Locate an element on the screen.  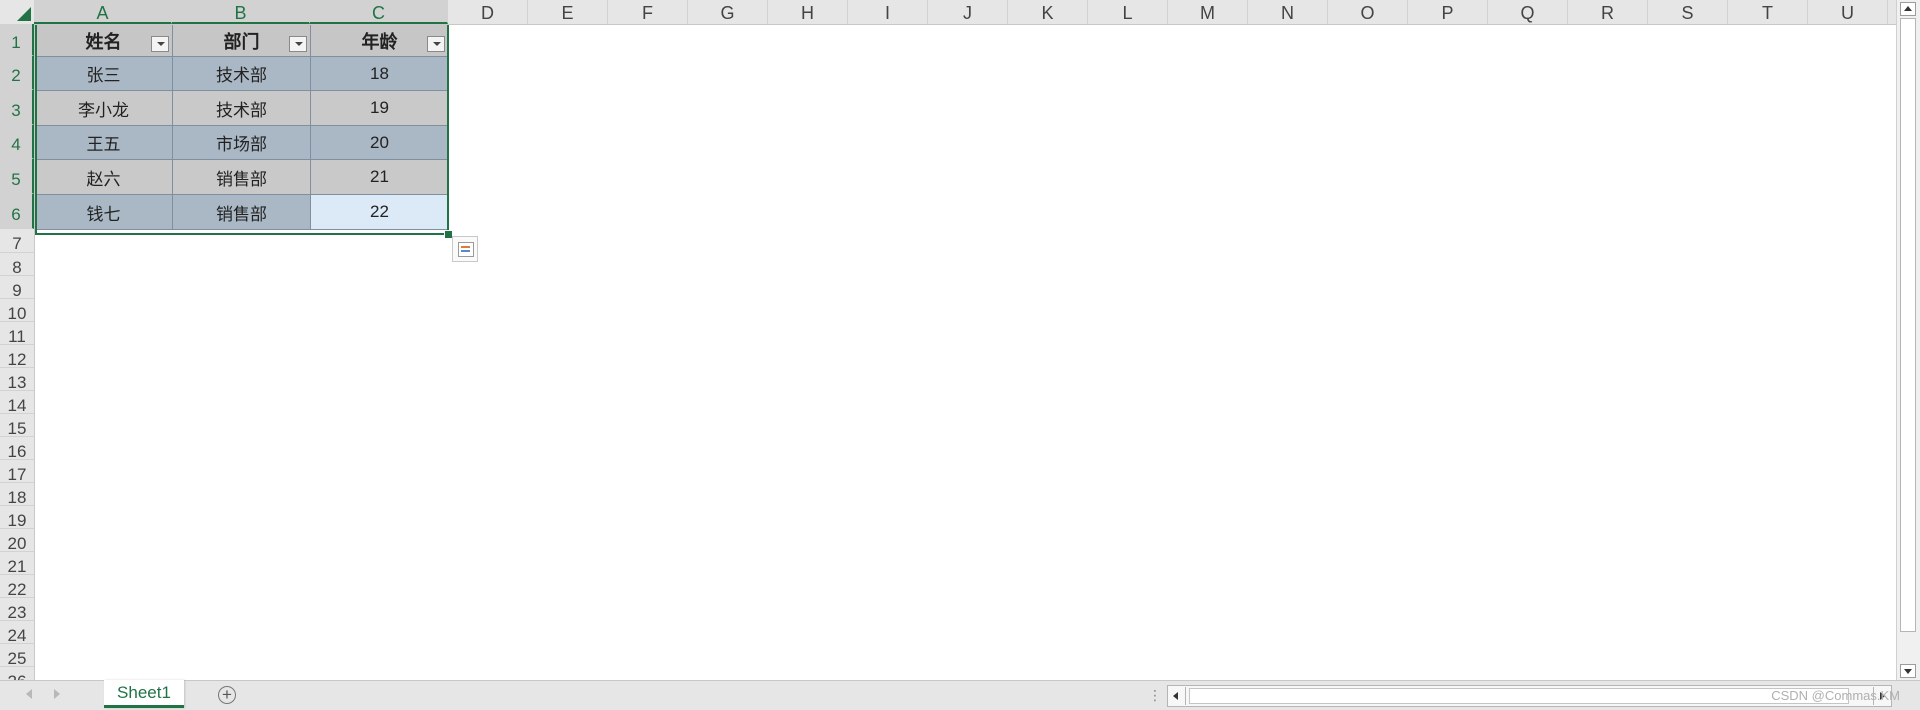
table-cell: 赵六 is located at coordinates (104, 177).